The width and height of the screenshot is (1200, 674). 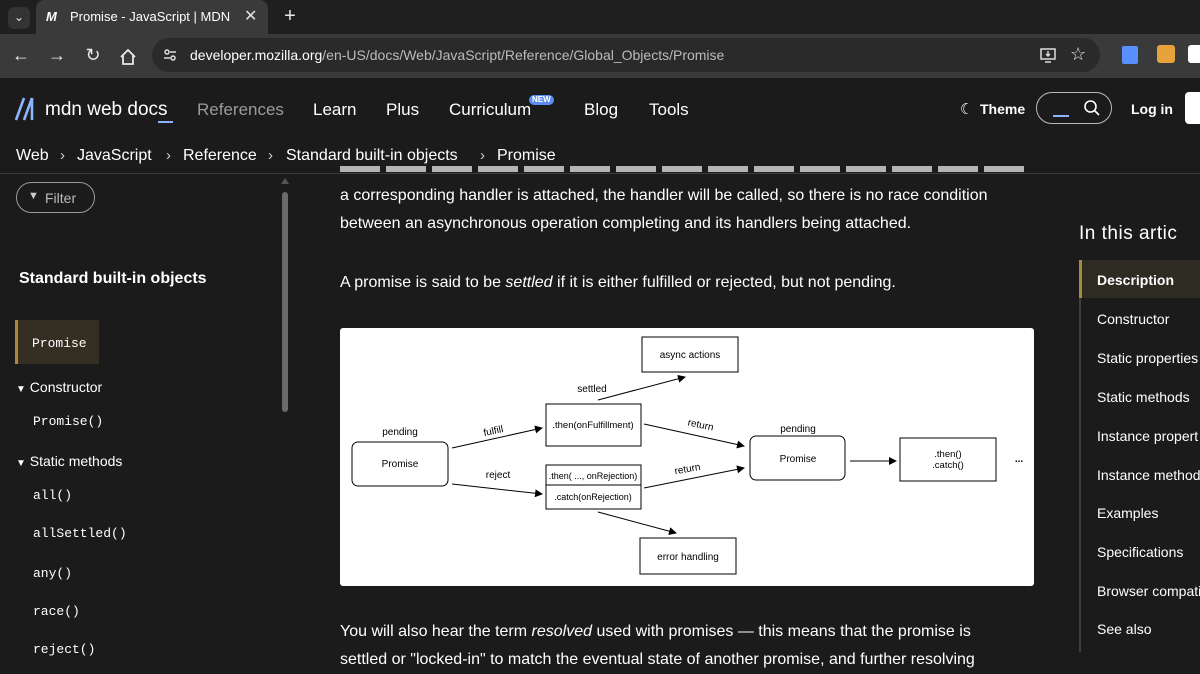 What do you see at coordinates (57, 55) in the screenshot?
I see `forward-icon: →` at bounding box center [57, 55].